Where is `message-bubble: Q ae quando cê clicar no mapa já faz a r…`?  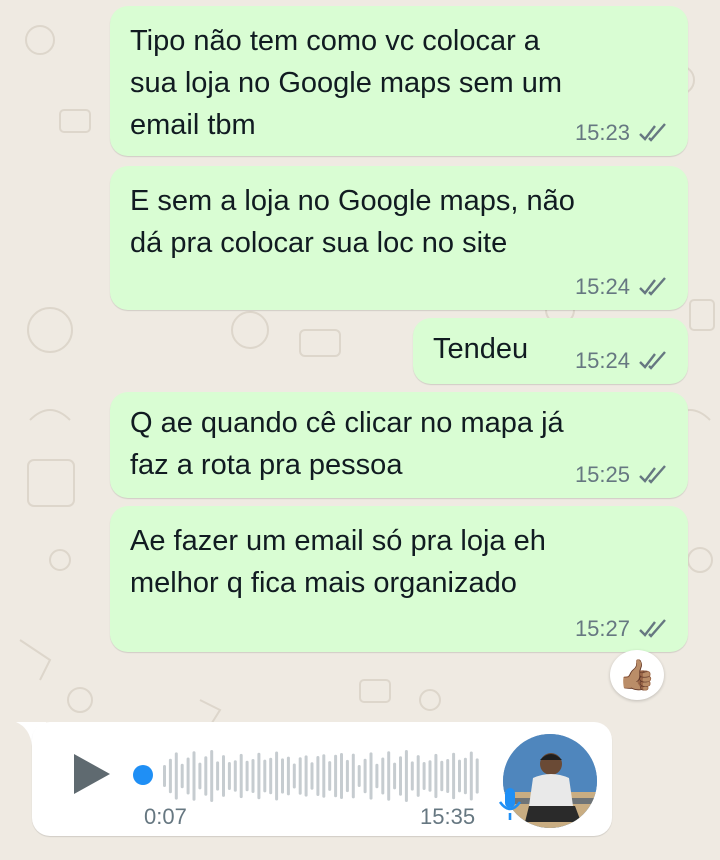 message-bubble: Q ae quando cê clicar no mapa já faz a r… is located at coordinates (399, 445).